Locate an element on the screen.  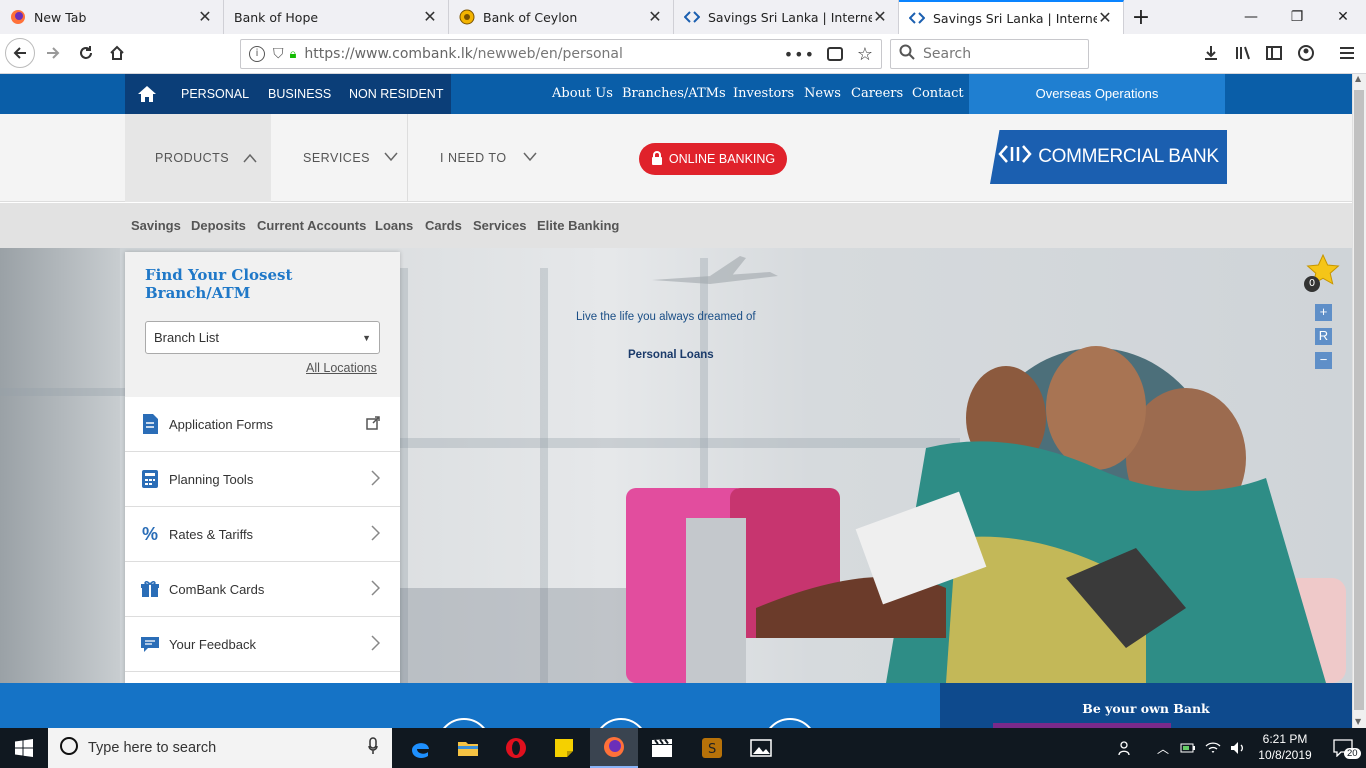
page-actions-icon: ••• is located at coordinates (799, 54).